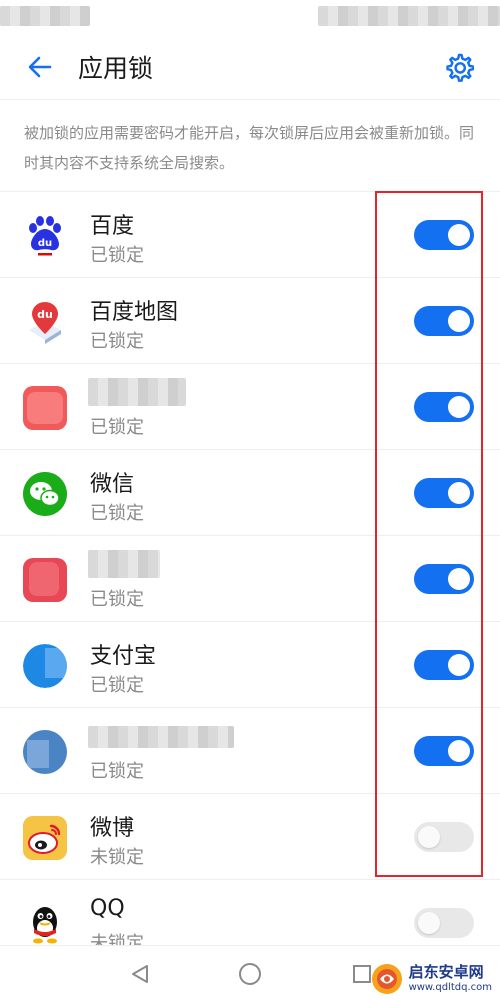 The height and width of the screenshot is (1000, 500). I want to click on watermark-text: 启东安卓网 www.qdltdq.com, so click(450, 979).